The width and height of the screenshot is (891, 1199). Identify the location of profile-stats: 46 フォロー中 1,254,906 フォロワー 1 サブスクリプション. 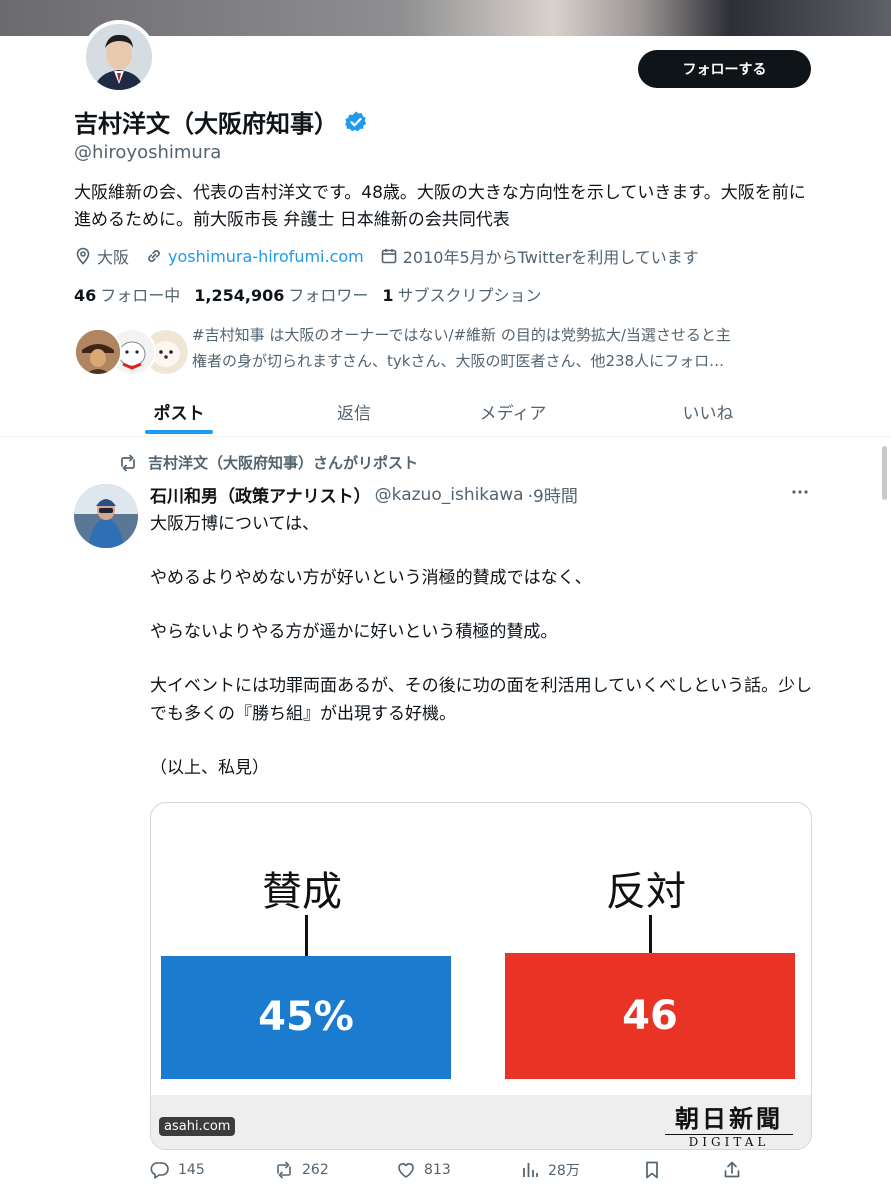
(308, 294).